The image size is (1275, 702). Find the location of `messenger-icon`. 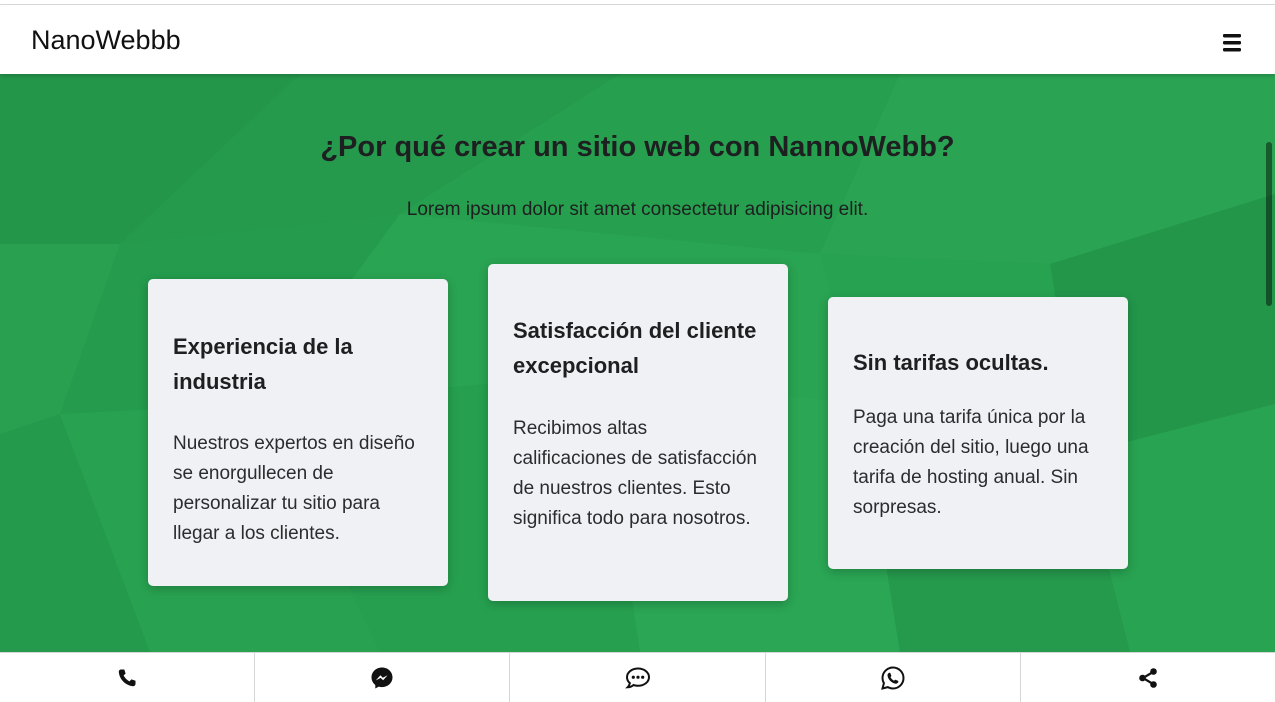

messenger-icon is located at coordinates (382, 678).